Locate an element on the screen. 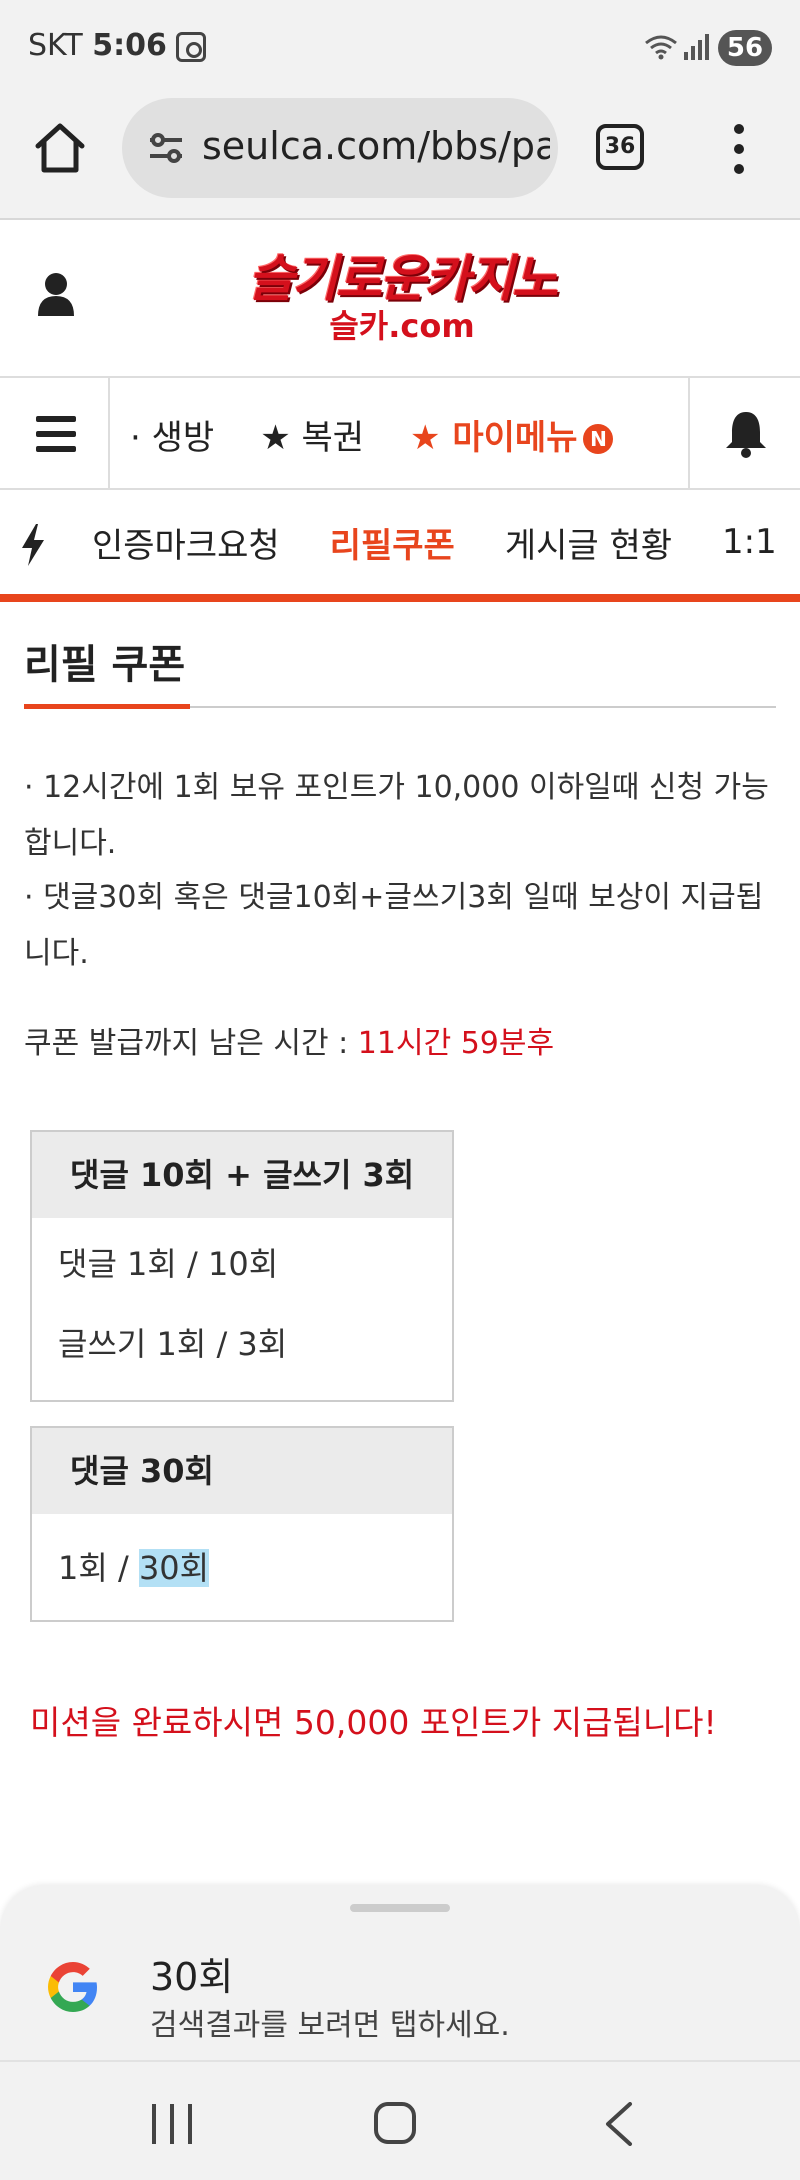 The width and height of the screenshot is (800, 2180). drag-handle is located at coordinates (400, 1908).